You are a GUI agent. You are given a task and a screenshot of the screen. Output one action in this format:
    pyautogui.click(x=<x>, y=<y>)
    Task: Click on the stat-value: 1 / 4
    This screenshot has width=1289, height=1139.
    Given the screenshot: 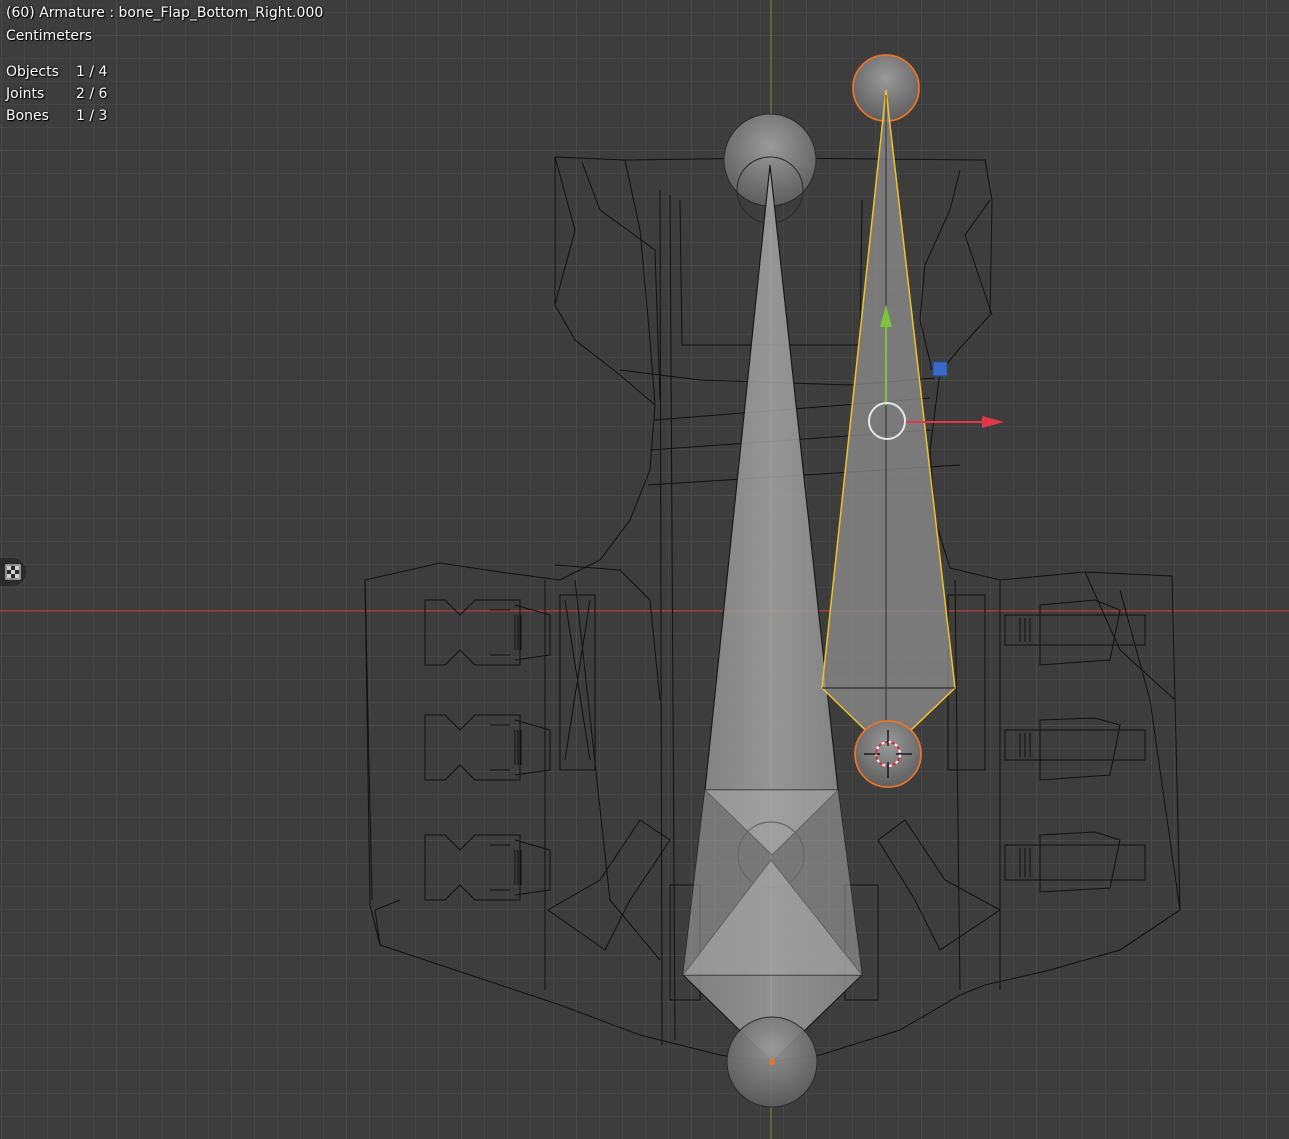 What is the action you would take?
    pyautogui.click(x=92, y=72)
    